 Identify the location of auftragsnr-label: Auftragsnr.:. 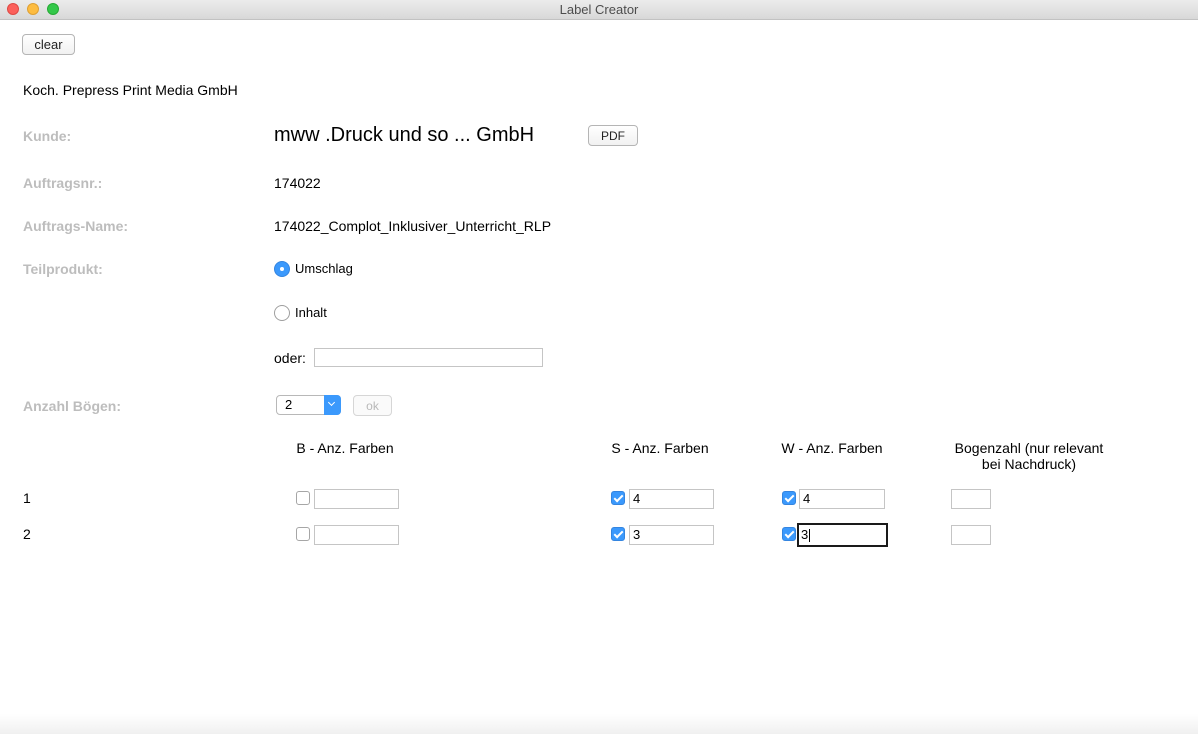
(63, 183).